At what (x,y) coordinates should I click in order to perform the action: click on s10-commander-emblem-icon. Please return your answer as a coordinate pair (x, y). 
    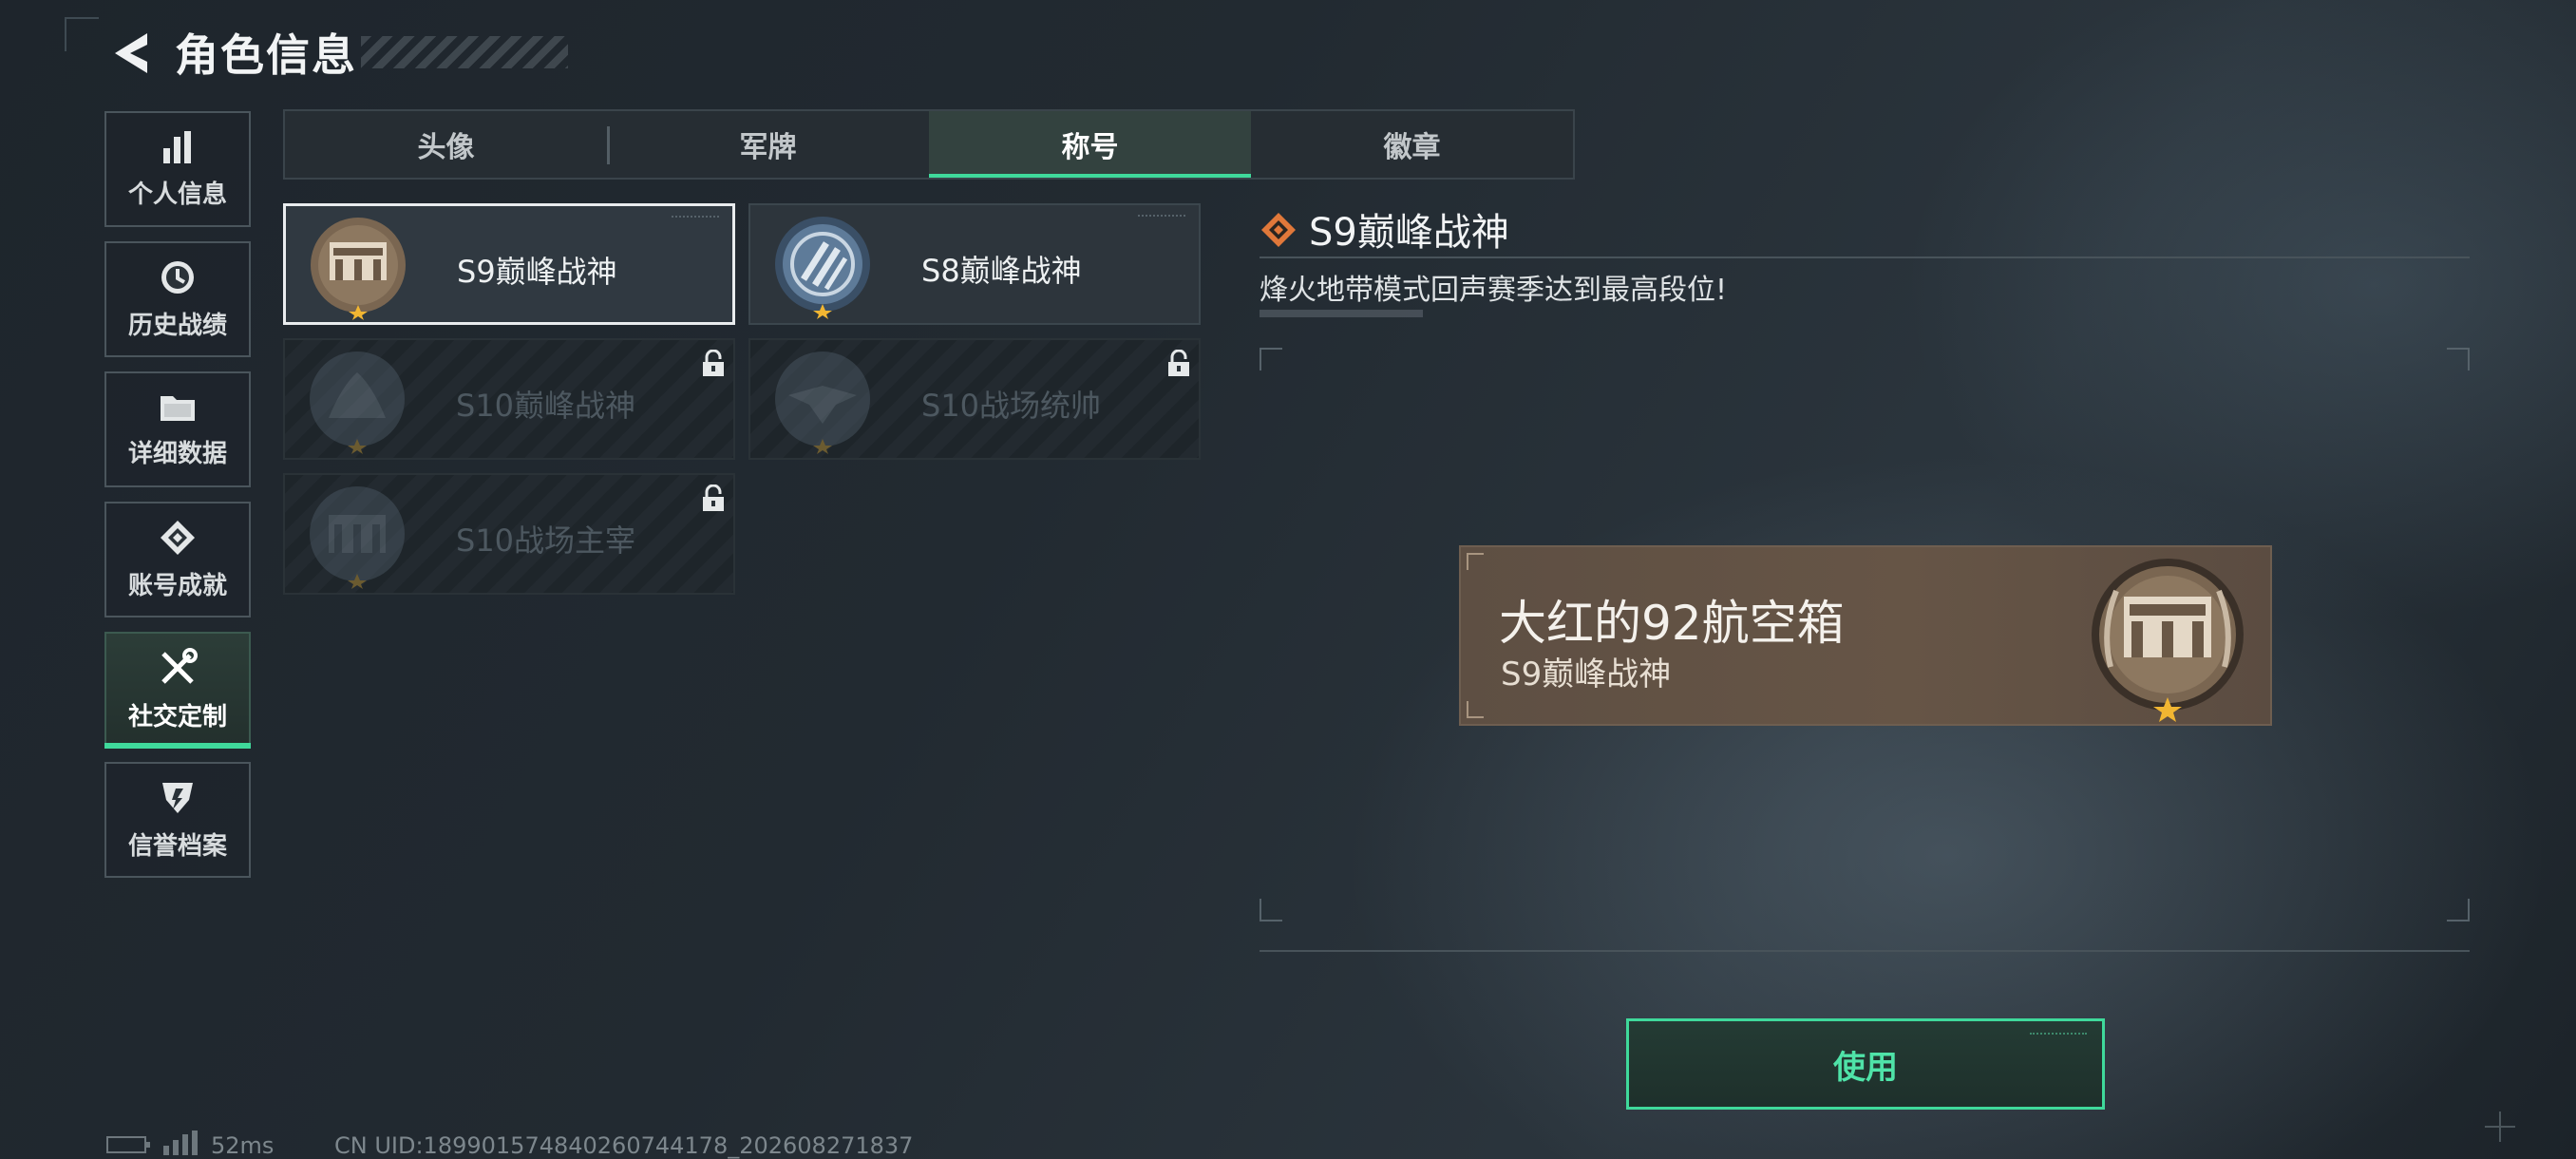
    Looking at the image, I should click on (822, 403).